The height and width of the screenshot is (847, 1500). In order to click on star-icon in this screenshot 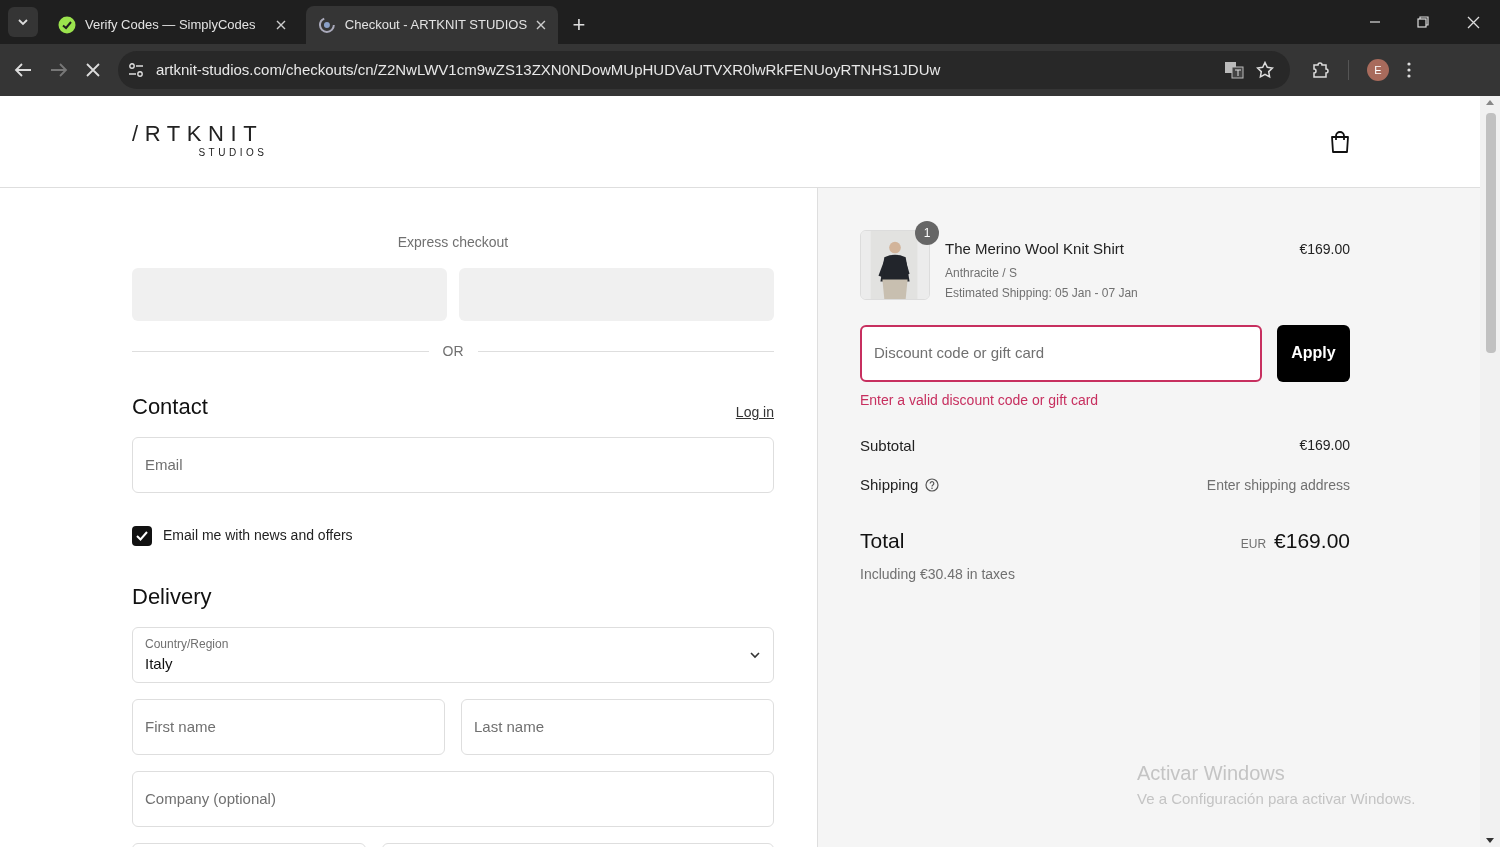, I will do `click(1265, 70)`.